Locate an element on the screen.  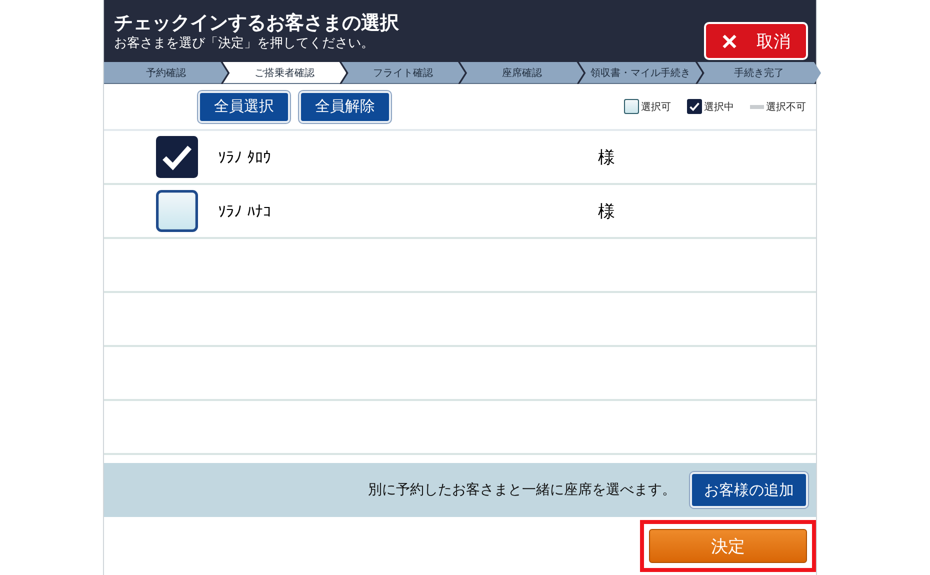
instruction-text: お客さまを選び「決定」を押してください。 is located at coordinates (244, 44).